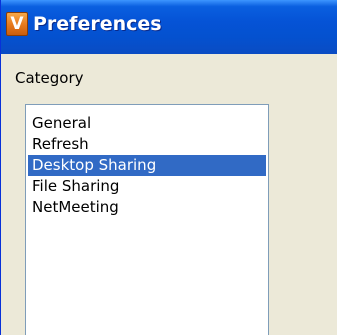  I want to click on category-item-file-sharing: File Sharing, so click(147, 186).